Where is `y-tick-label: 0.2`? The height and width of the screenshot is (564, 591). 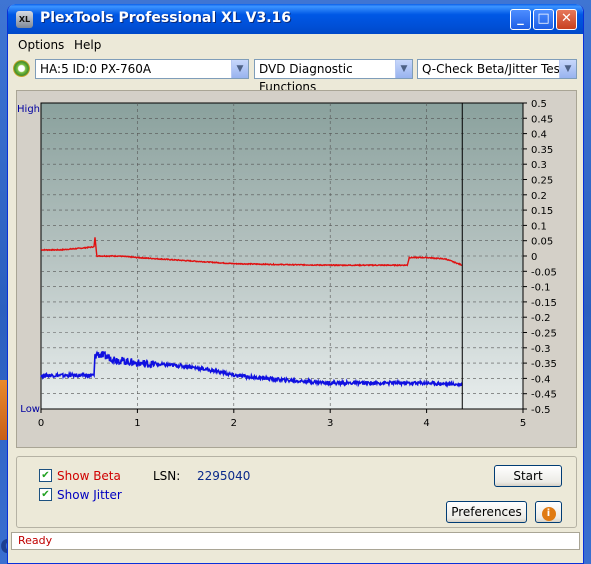
y-tick-label: 0.2 is located at coordinates (539, 196).